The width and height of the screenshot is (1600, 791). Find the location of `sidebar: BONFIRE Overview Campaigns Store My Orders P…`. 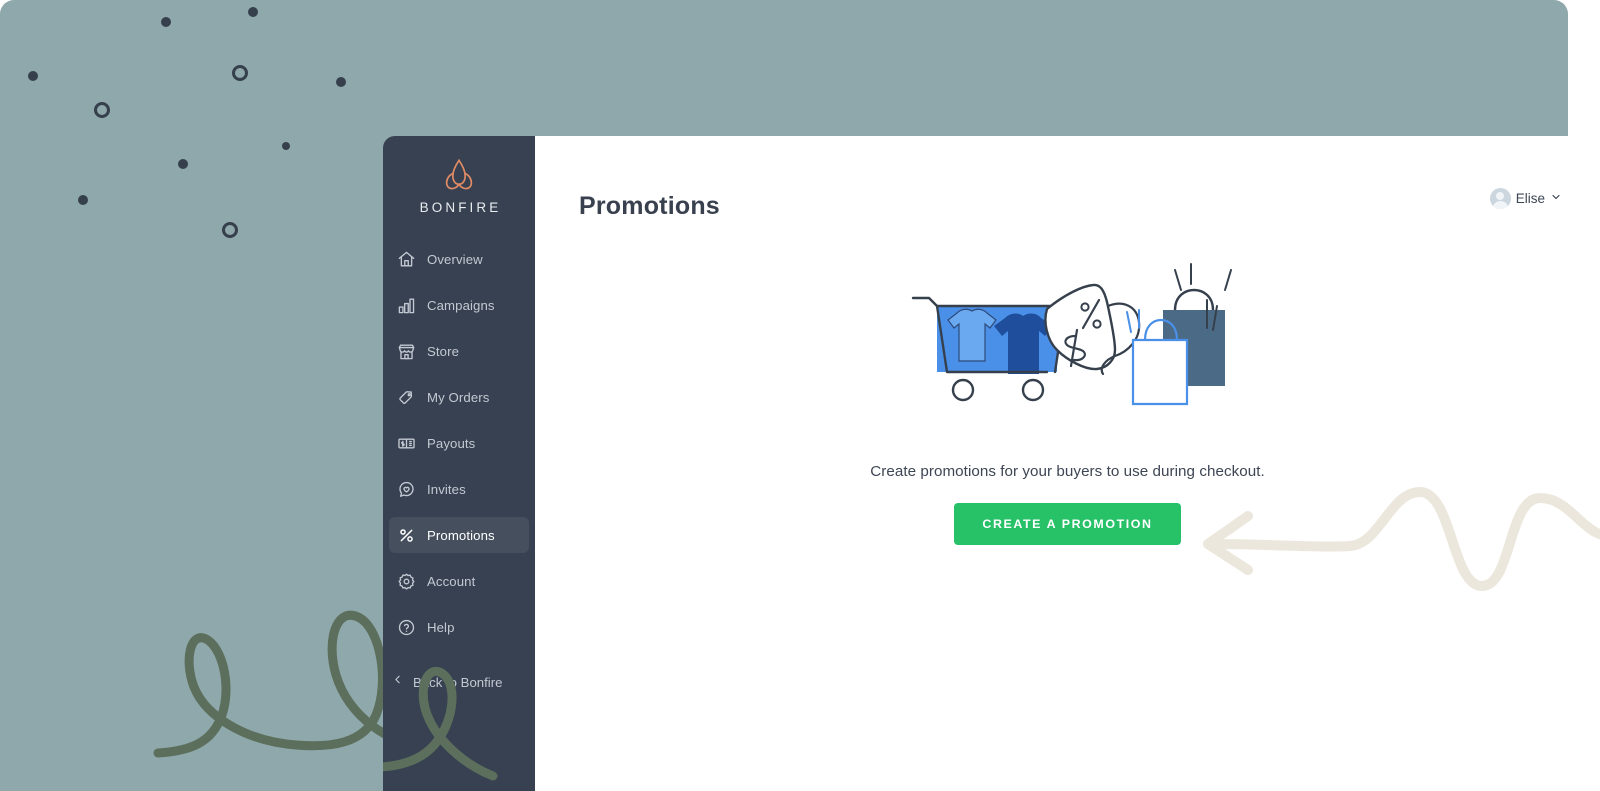

sidebar: BONFIRE Overview Campaigns Store My Orders P… is located at coordinates (459, 463).